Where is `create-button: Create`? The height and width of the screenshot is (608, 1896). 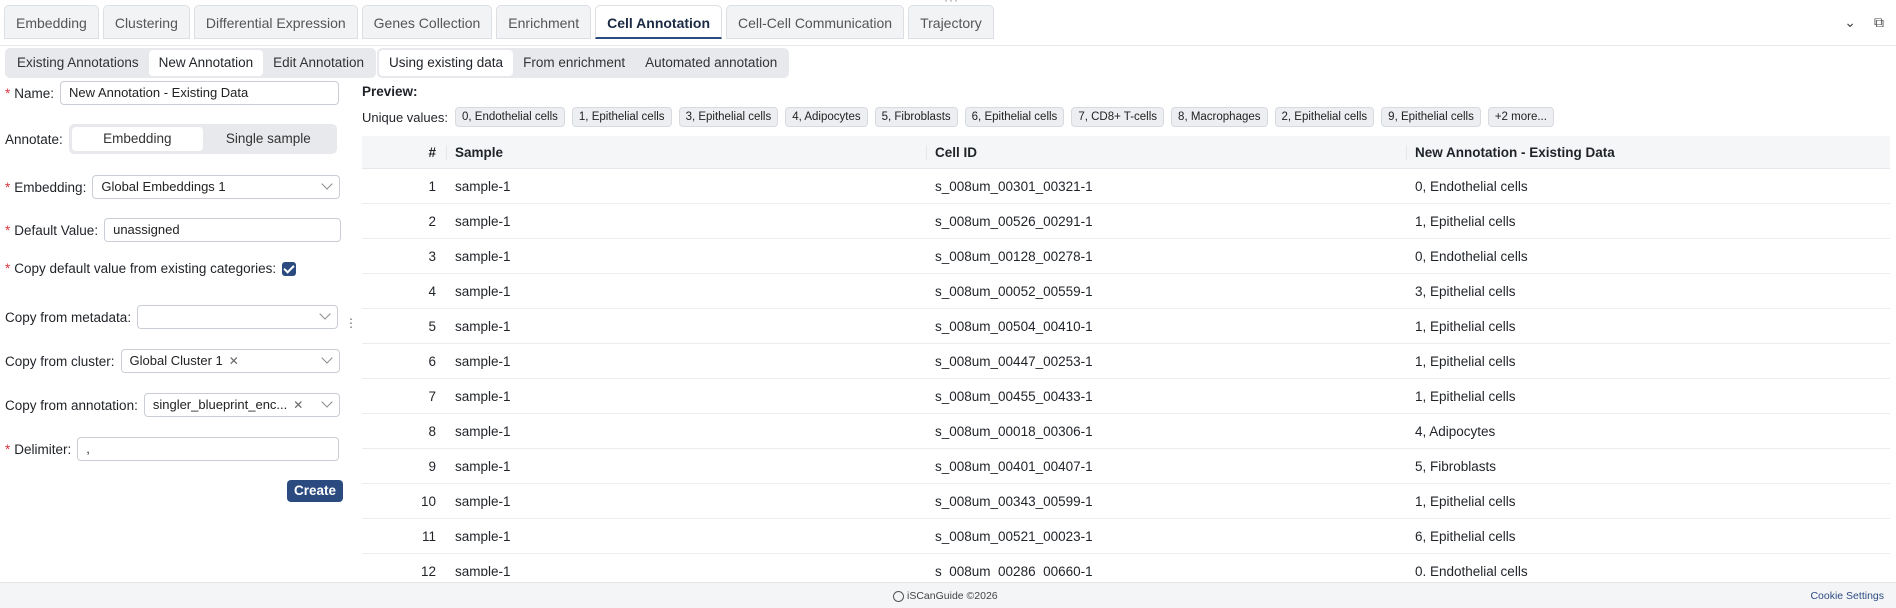
create-button: Create is located at coordinates (315, 491).